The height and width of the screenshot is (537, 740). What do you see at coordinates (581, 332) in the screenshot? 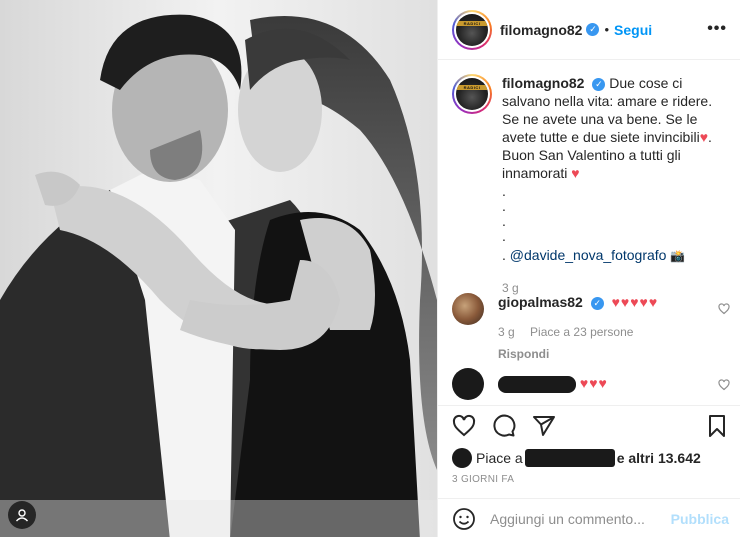
I see `comment-likes: Piace a 23 persone` at bounding box center [581, 332].